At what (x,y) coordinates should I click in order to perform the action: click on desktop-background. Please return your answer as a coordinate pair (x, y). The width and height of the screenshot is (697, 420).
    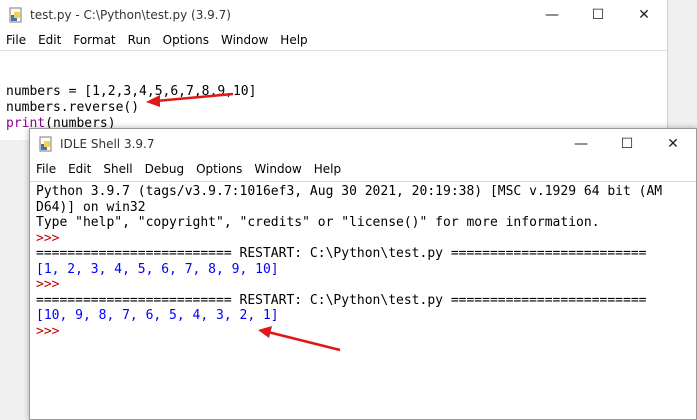
    Looking at the image, I should click on (682, 64).